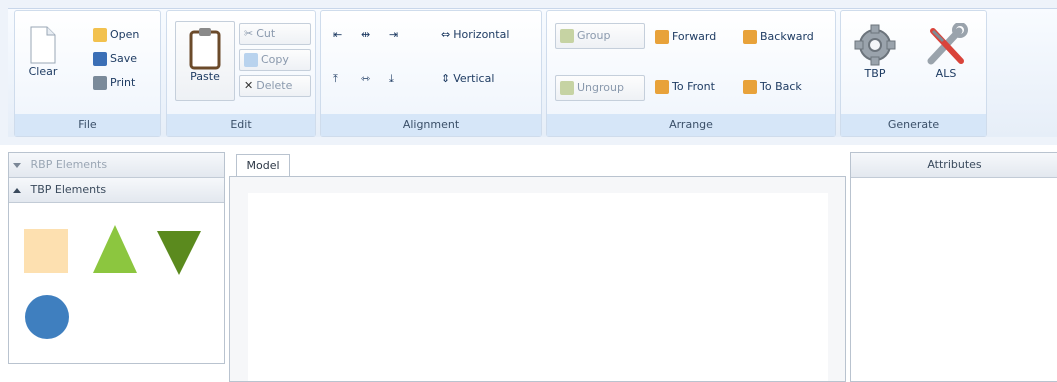 The height and width of the screenshot is (382, 1057). I want to click on align-middle-icon: ⇿, so click(365, 79).